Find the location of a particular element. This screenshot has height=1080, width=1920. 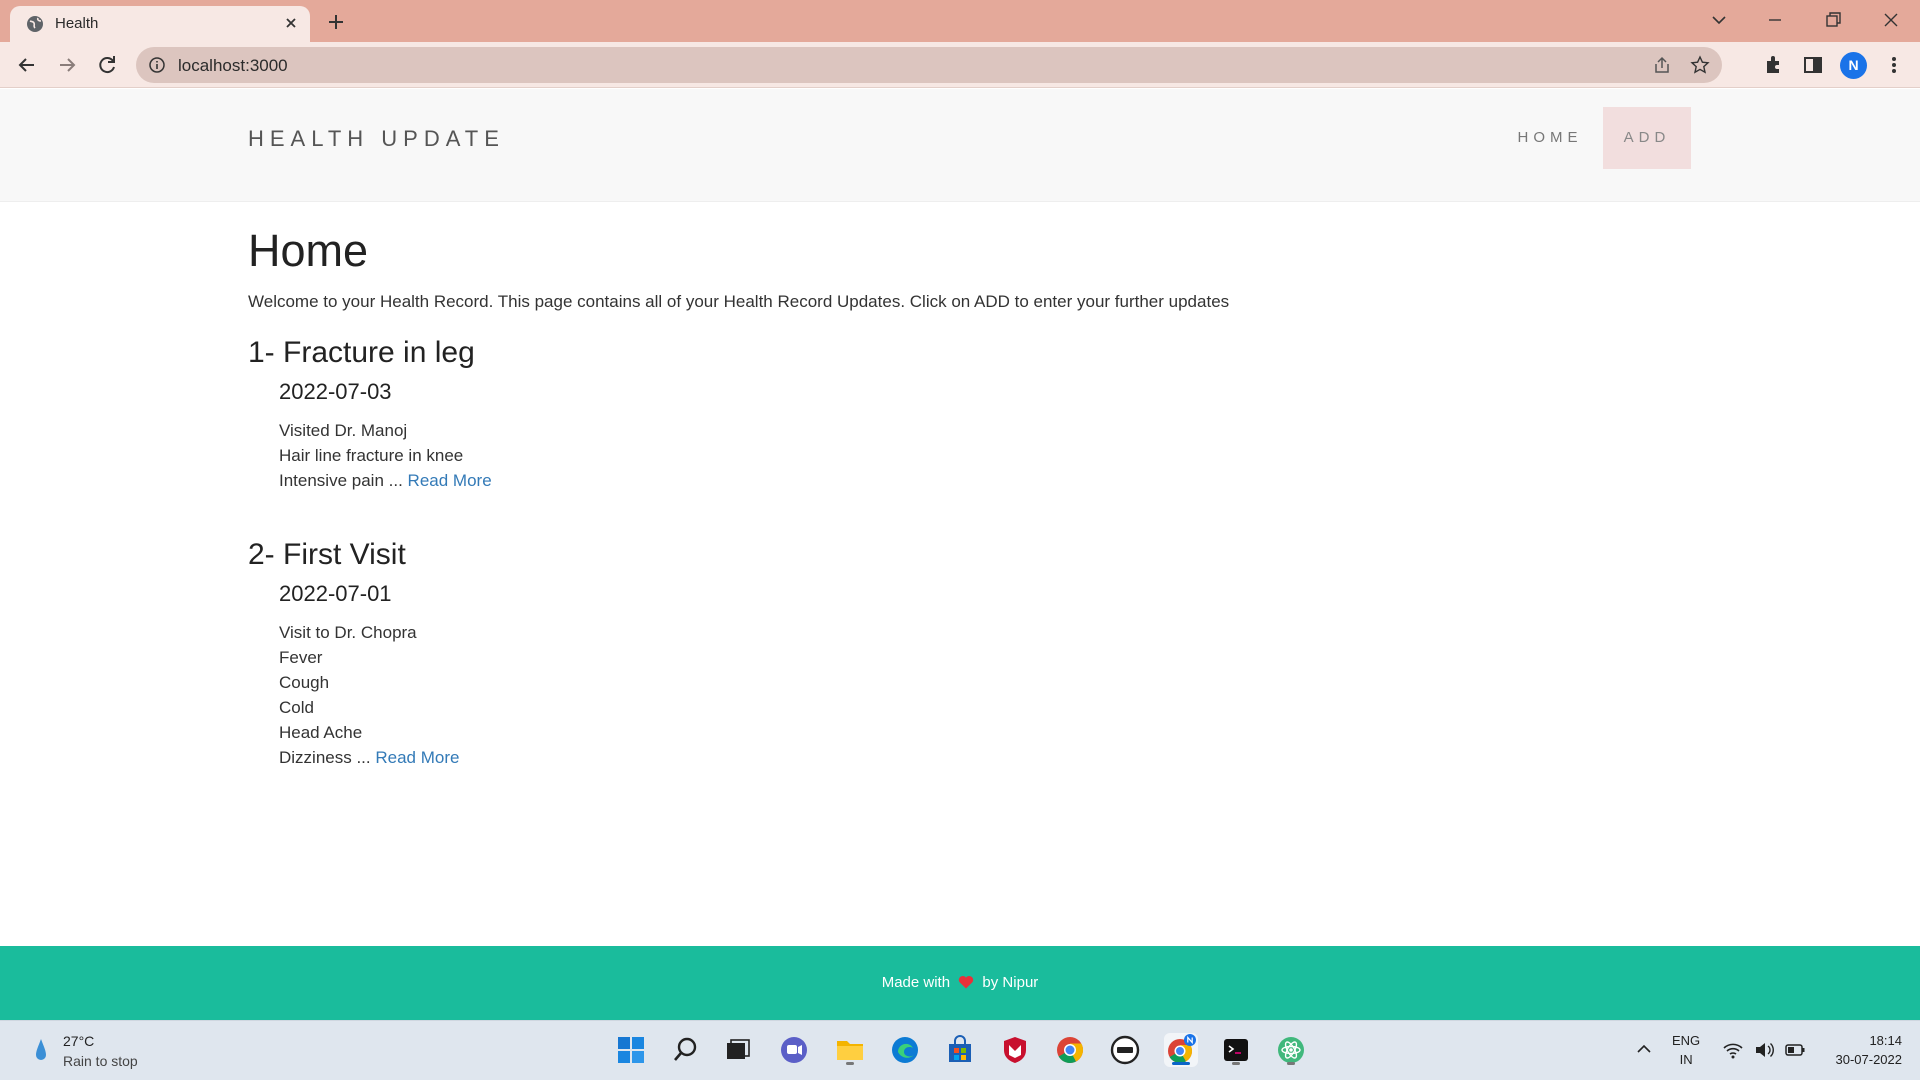

system-clock: 18:14 30-07-2022 is located at coordinates (1862, 1050).